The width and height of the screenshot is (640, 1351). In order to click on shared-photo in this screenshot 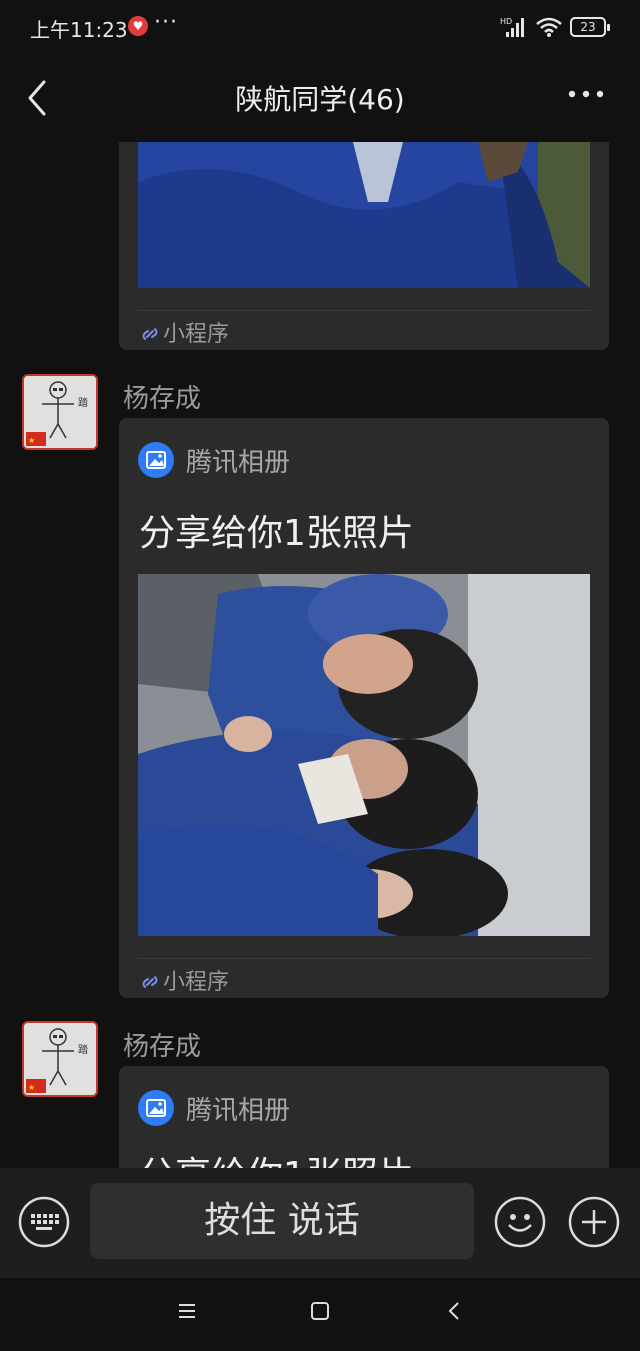, I will do `click(364, 215)`.